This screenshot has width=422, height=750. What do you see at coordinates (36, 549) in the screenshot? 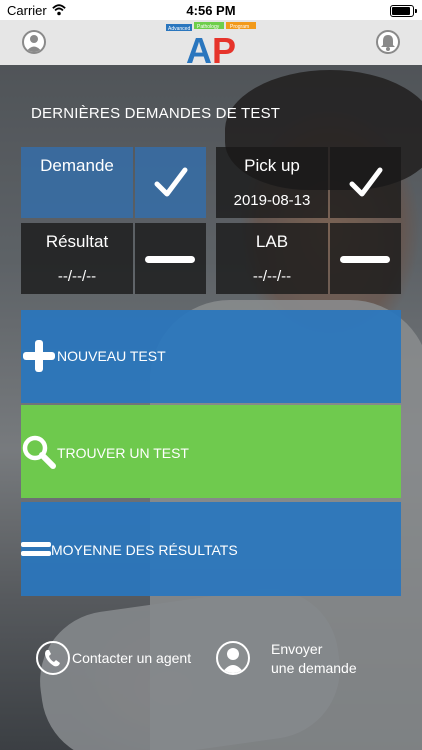
I see `equals-icon` at bounding box center [36, 549].